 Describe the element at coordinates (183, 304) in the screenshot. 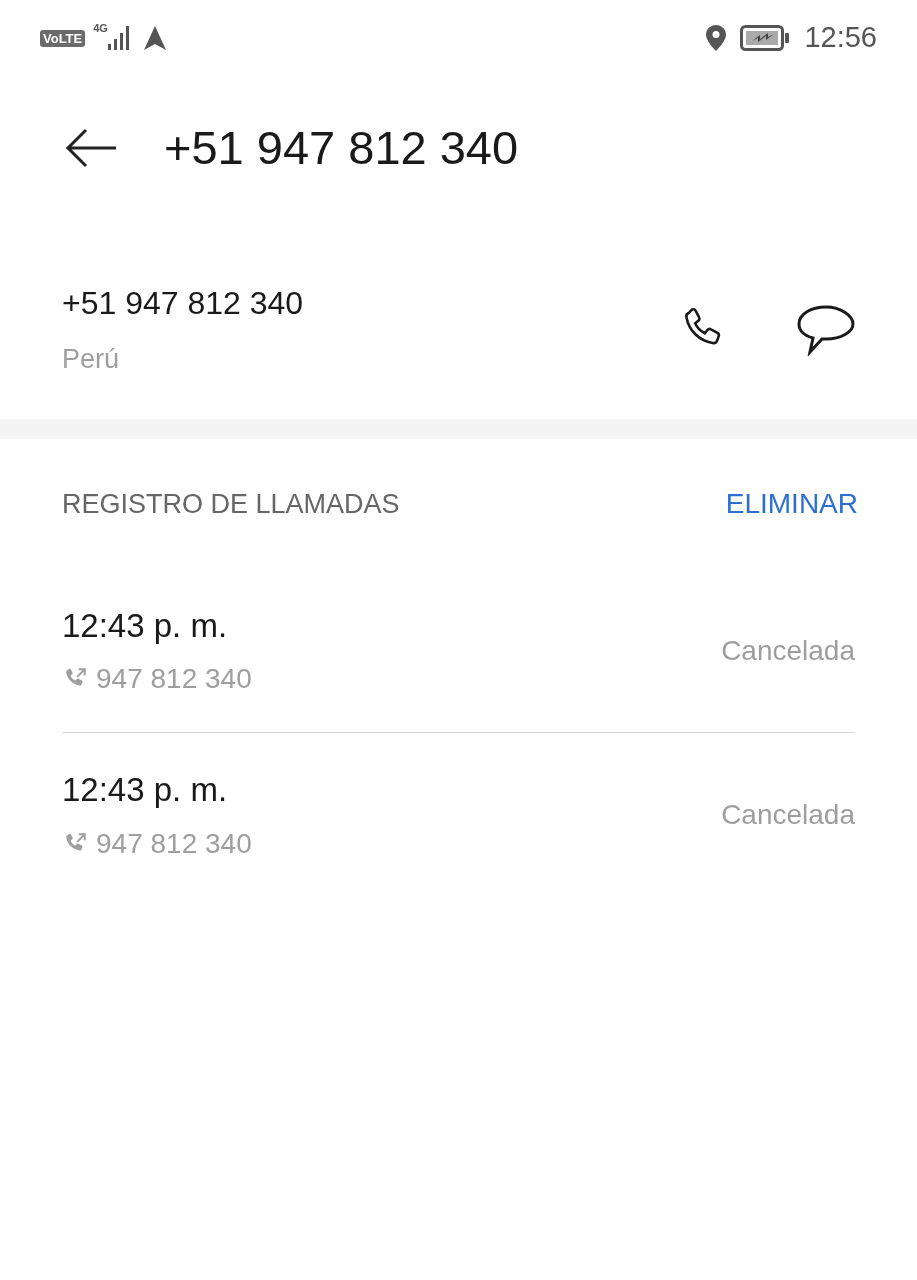

I see `phone-number: +51 947 812 340` at that location.